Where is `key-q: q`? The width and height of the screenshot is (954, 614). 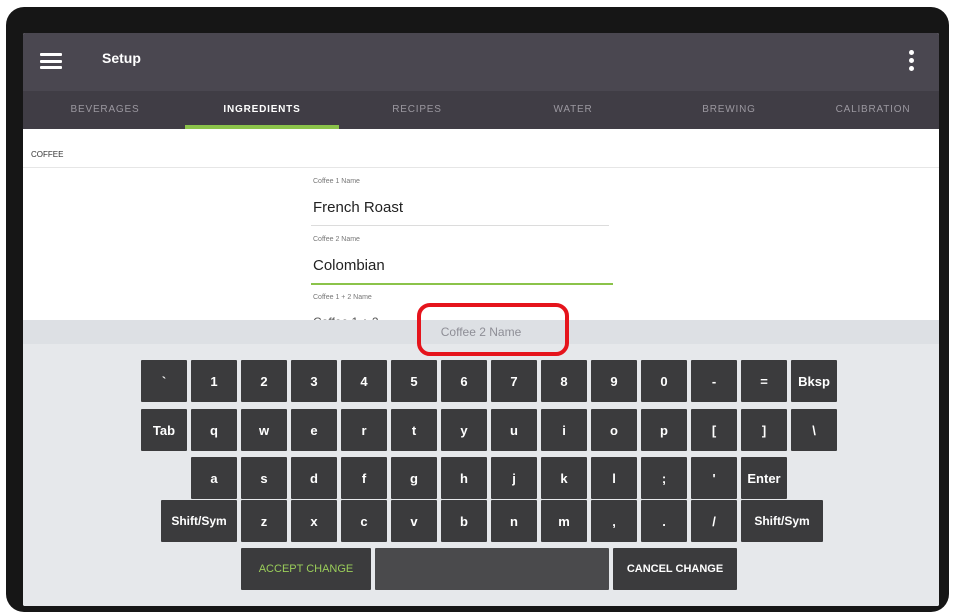 key-q: q is located at coordinates (214, 430).